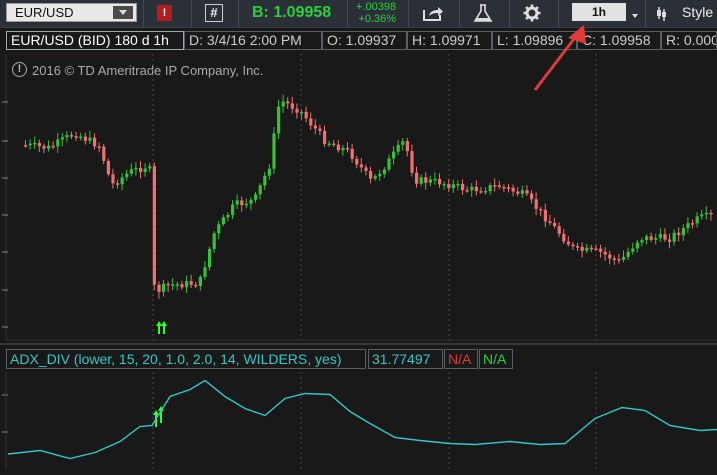 The height and width of the screenshot is (475, 717). What do you see at coordinates (532, 13) in the screenshot?
I see `gear-icon` at bounding box center [532, 13].